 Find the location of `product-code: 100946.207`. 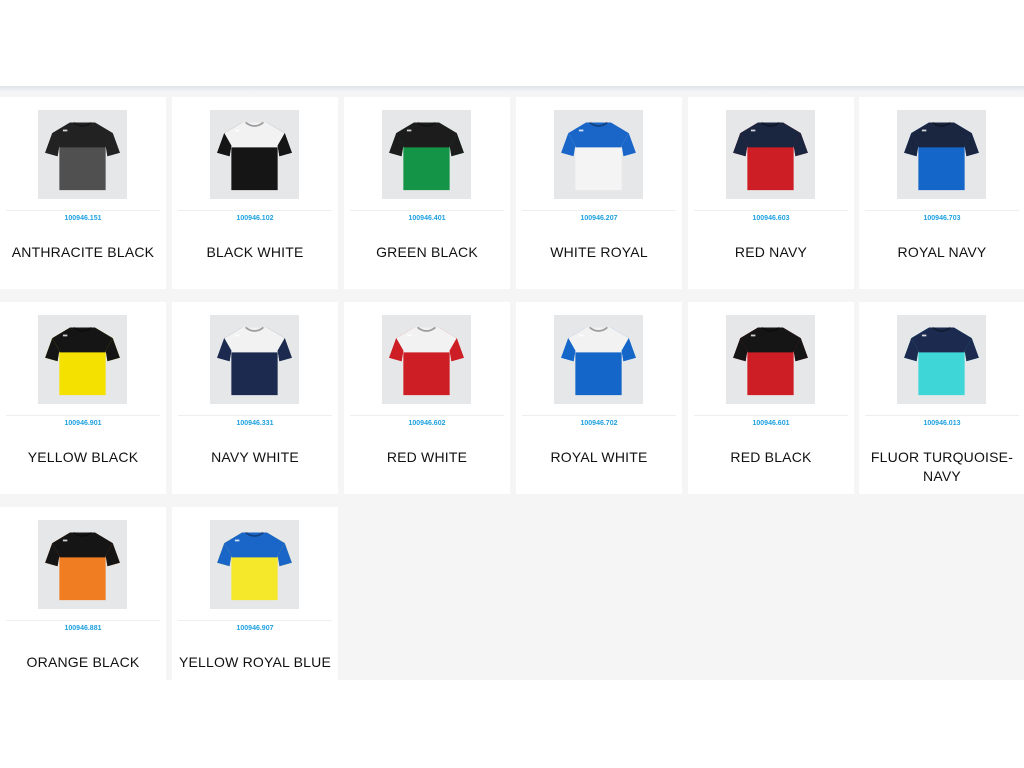

product-code: 100946.207 is located at coordinates (599, 218).